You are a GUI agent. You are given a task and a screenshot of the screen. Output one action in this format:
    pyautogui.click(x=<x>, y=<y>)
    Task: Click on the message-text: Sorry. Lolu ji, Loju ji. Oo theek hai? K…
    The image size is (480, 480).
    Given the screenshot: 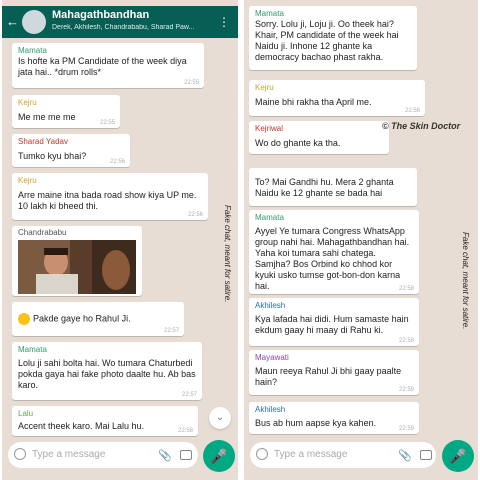 What is the action you would take?
    pyautogui.click(x=327, y=40)
    